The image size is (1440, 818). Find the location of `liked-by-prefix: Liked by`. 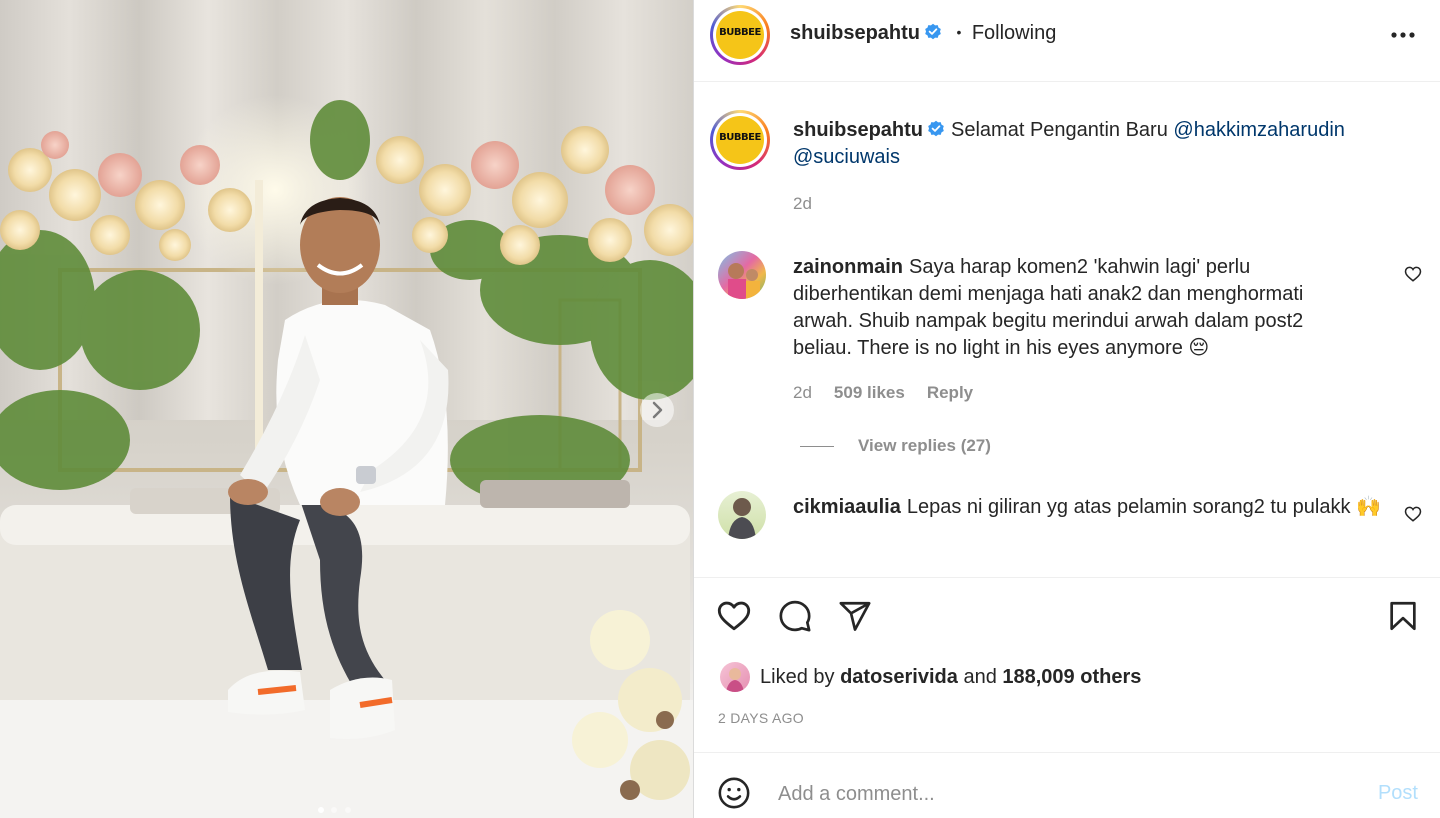

liked-by-prefix: Liked by is located at coordinates (800, 677).